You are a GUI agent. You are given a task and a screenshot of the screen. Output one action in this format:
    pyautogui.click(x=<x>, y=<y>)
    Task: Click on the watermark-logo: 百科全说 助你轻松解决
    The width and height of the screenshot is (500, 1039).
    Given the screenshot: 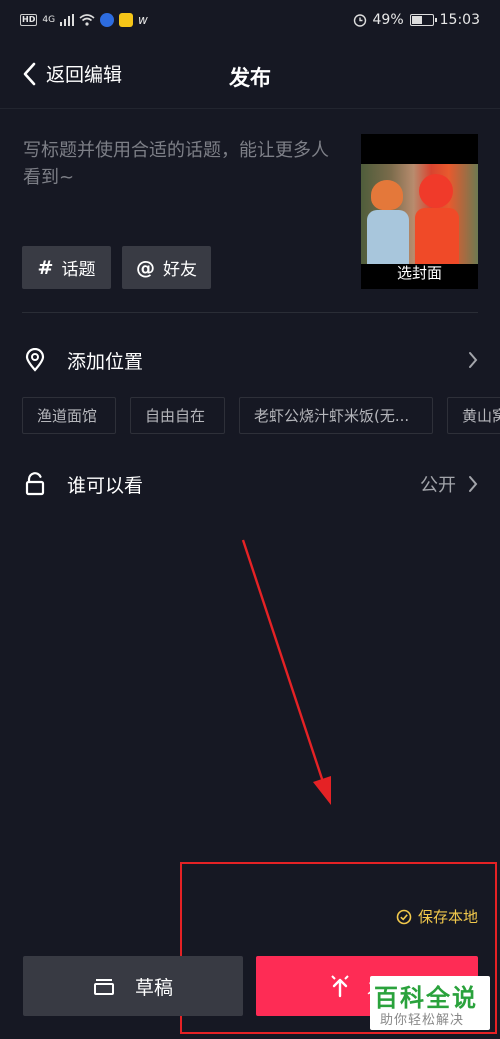 What is the action you would take?
    pyautogui.click(x=430, y=1003)
    